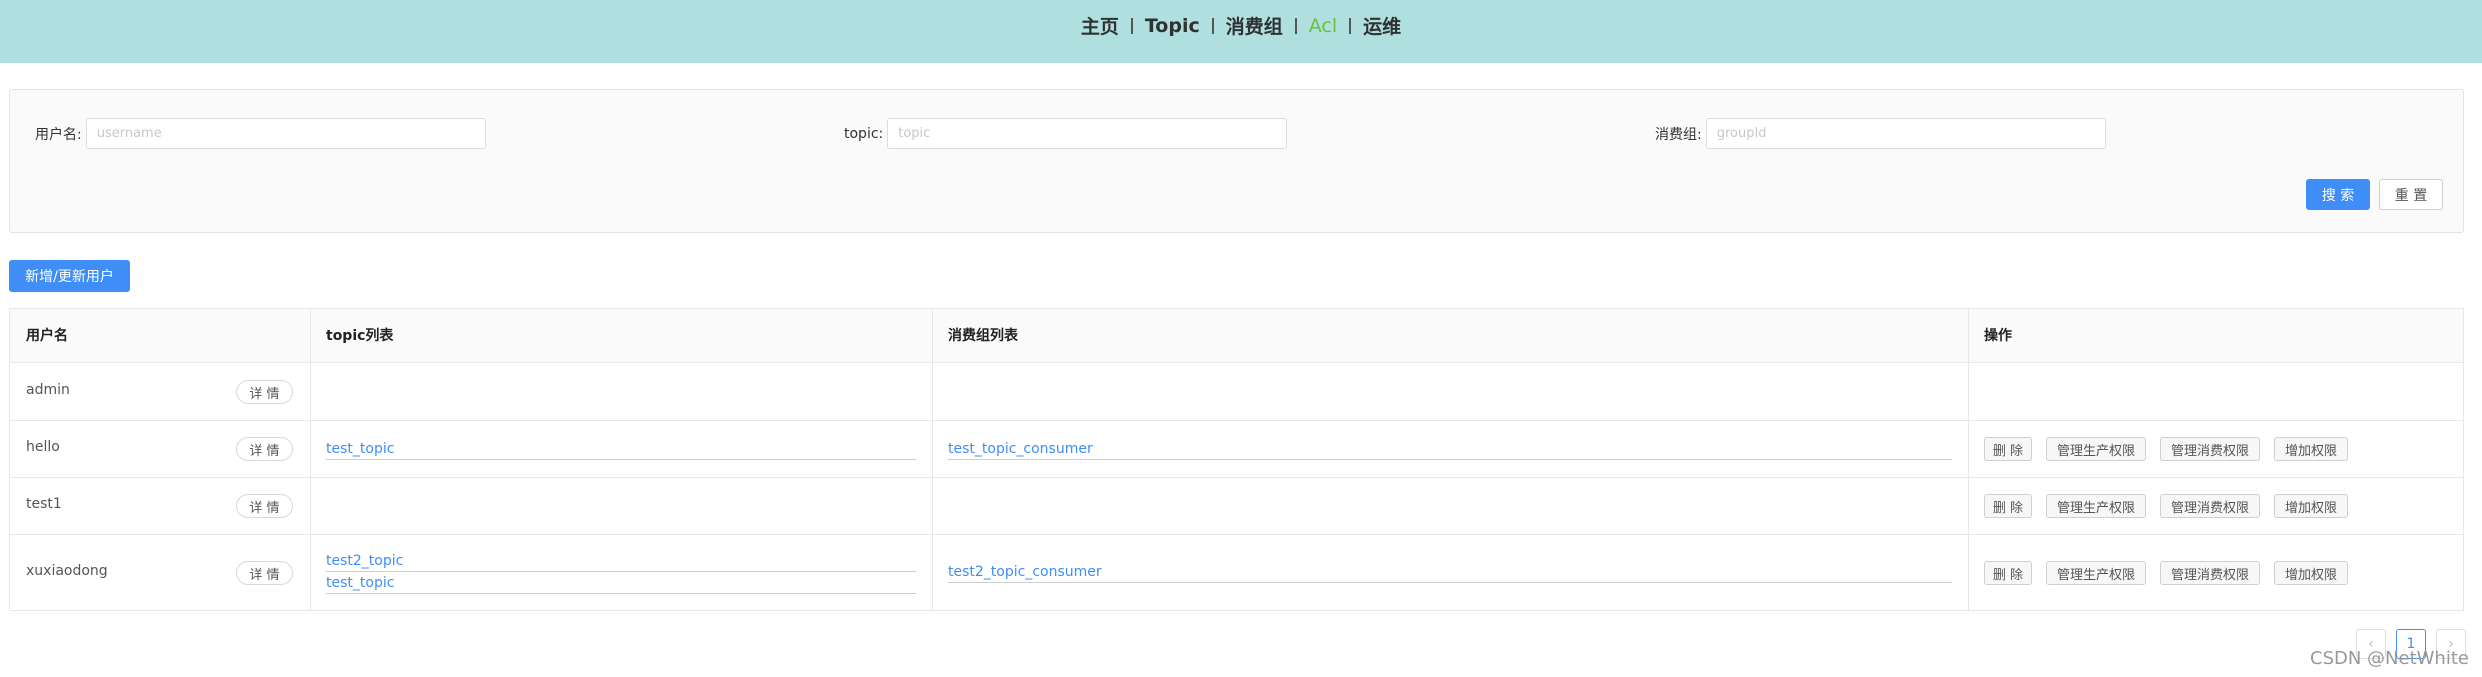 This screenshot has height=677, width=2482. I want to click on reset-button: 重 置, so click(2411, 194).